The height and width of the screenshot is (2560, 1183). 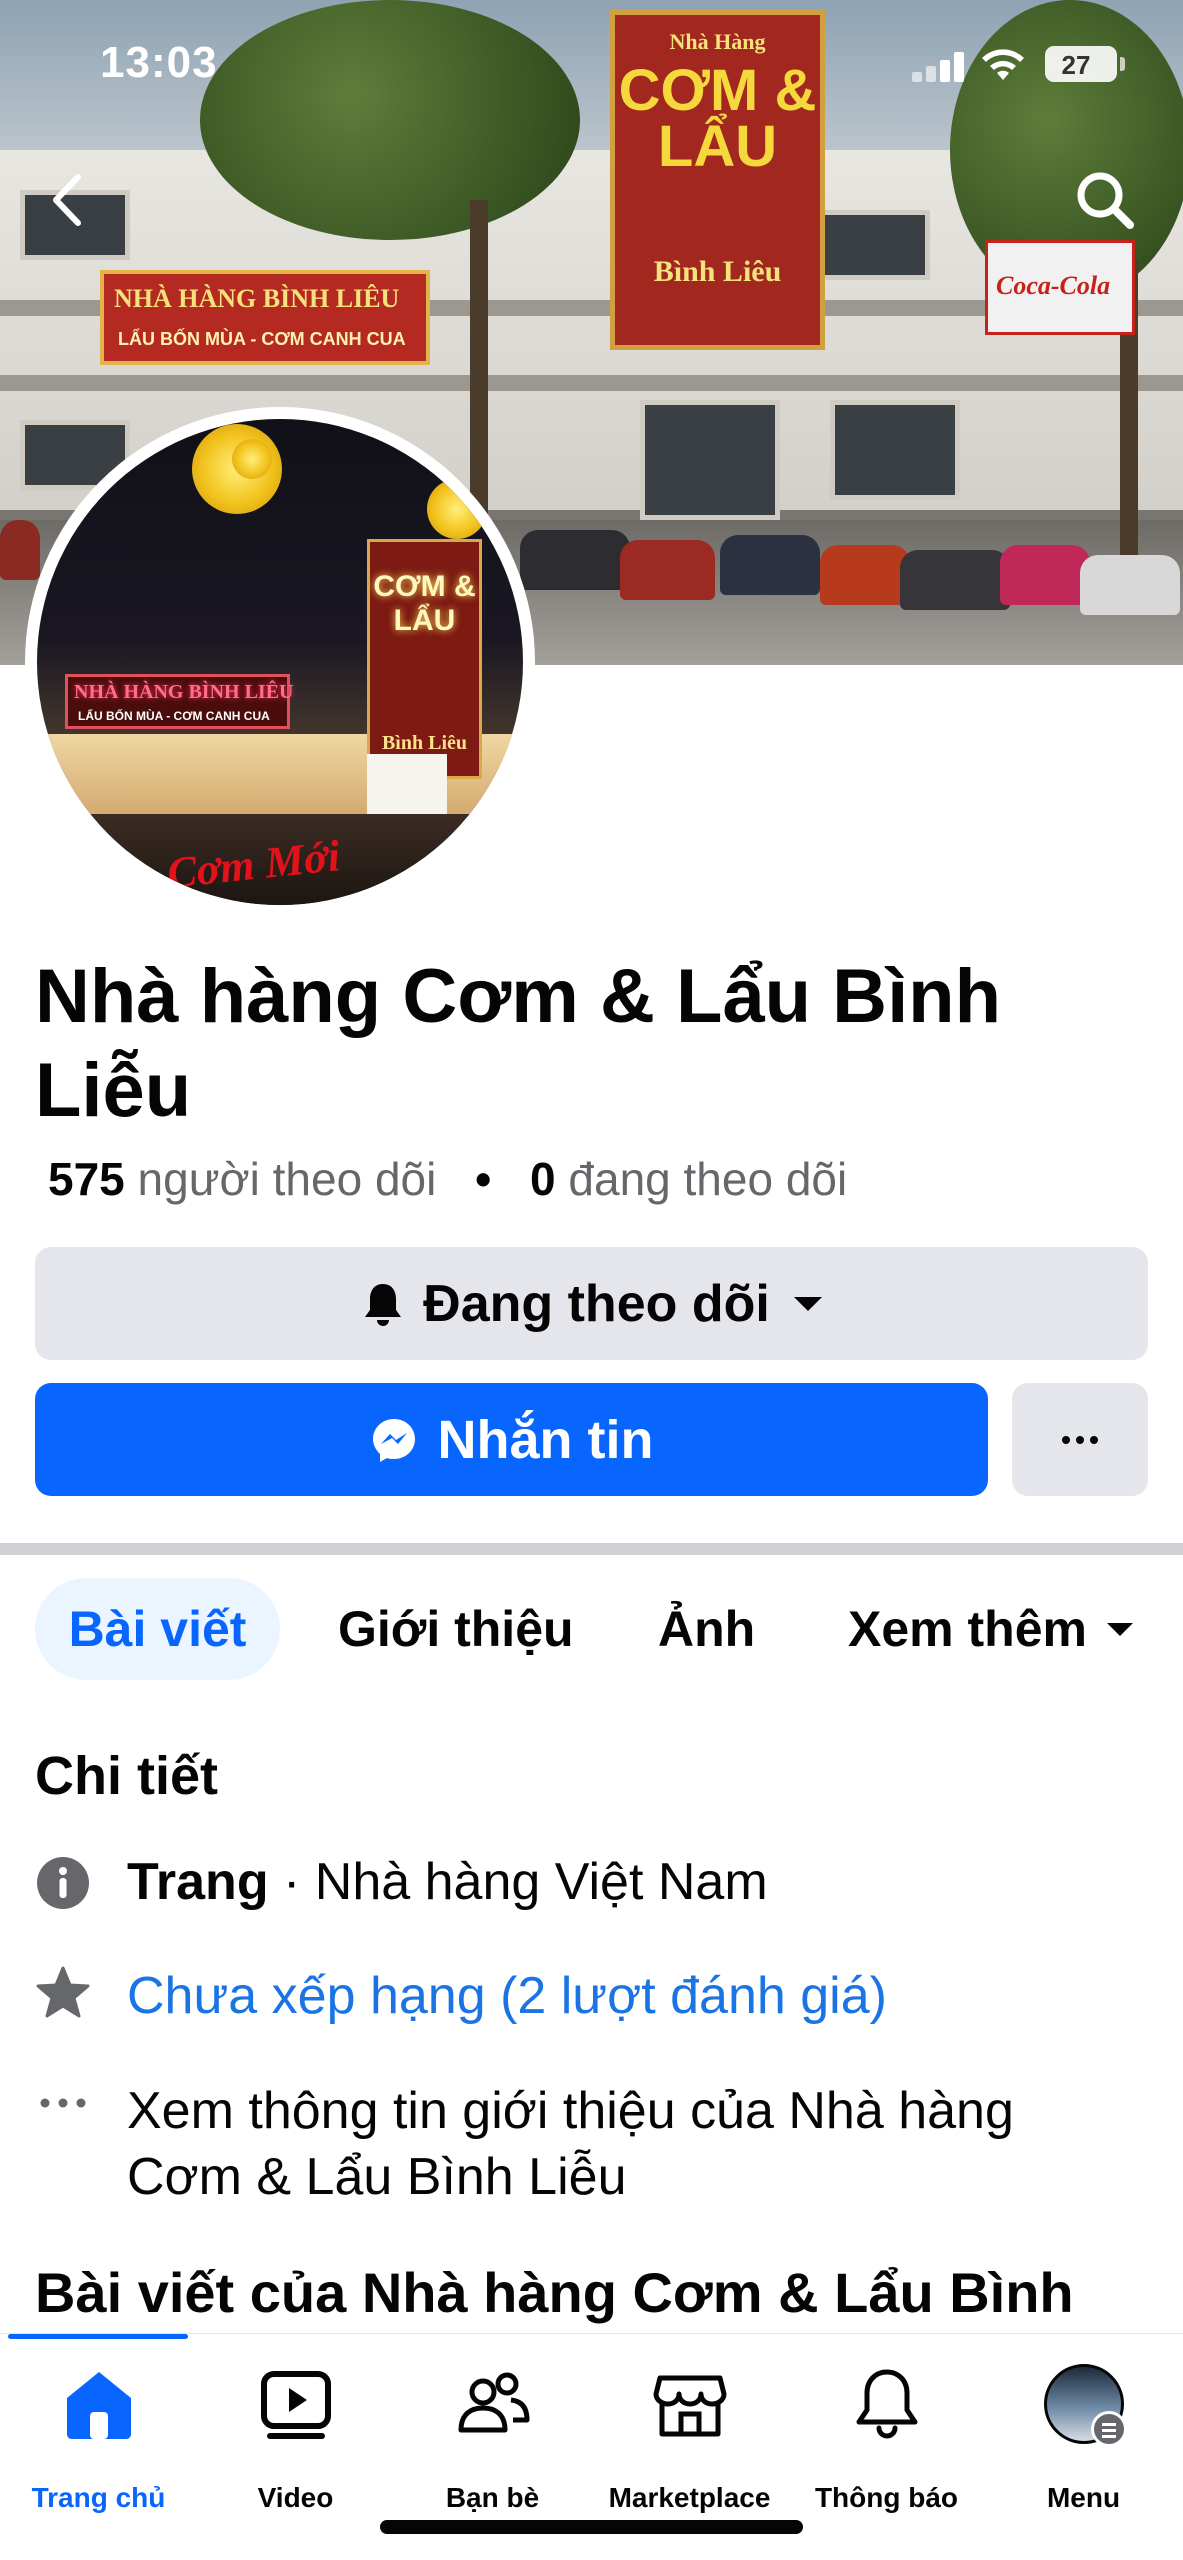 What do you see at coordinates (424, 743) in the screenshot?
I see `avatar-tower-sub: Bình Liêu` at bounding box center [424, 743].